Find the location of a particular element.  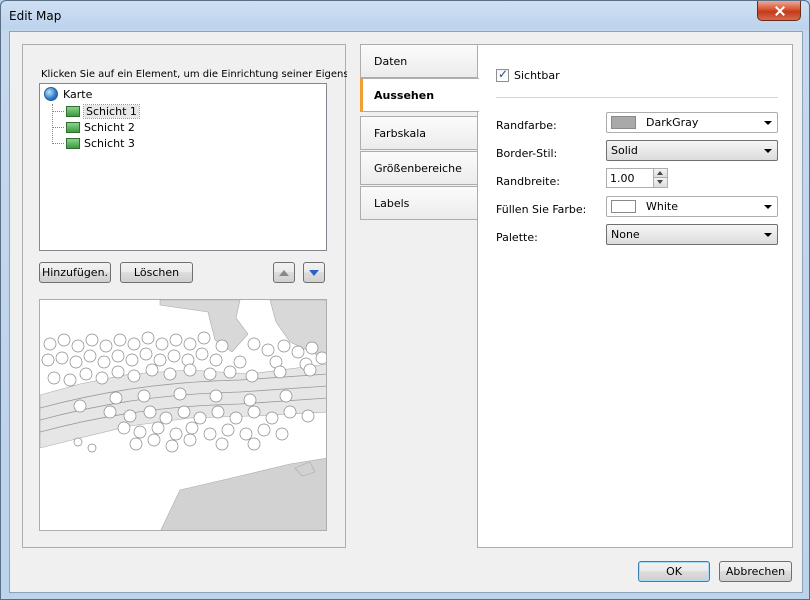

border-style-label: Border-Stil: is located at coordinates (527, 153).